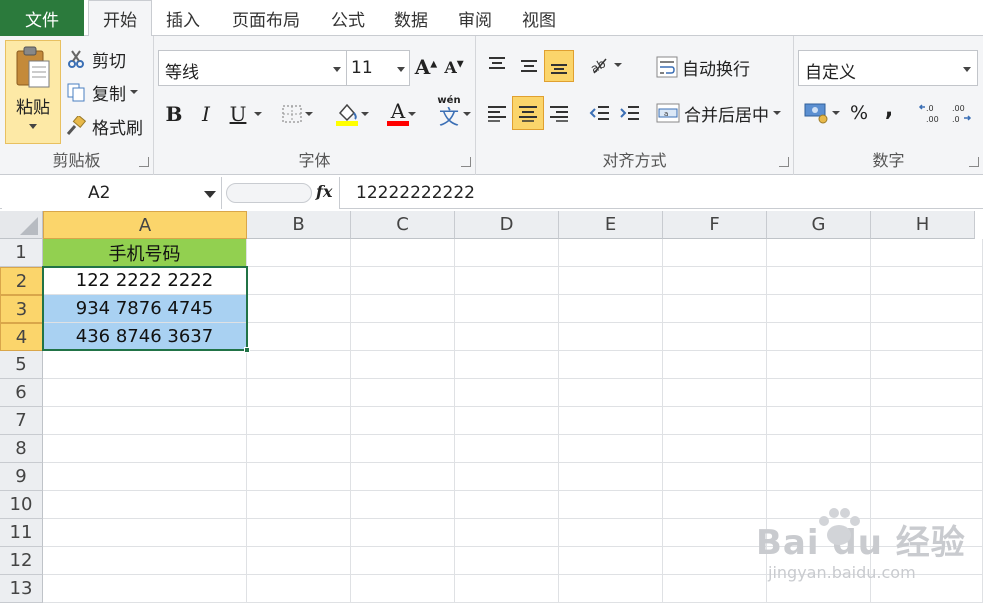  Describe the element at coordinates (888, 68) in the screenshot. I see `number-format-select: 自定义` at that location.